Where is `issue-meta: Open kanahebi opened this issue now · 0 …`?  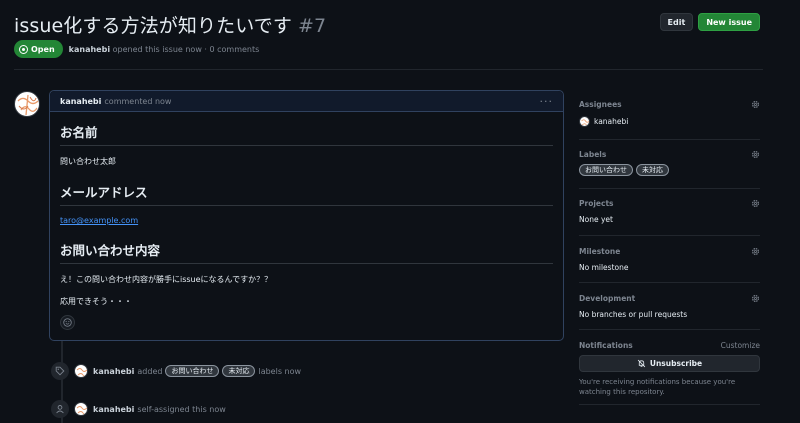 issue-meta: Open kanahebi opened this issue now · 0 … is located at coordinates (136, 49).